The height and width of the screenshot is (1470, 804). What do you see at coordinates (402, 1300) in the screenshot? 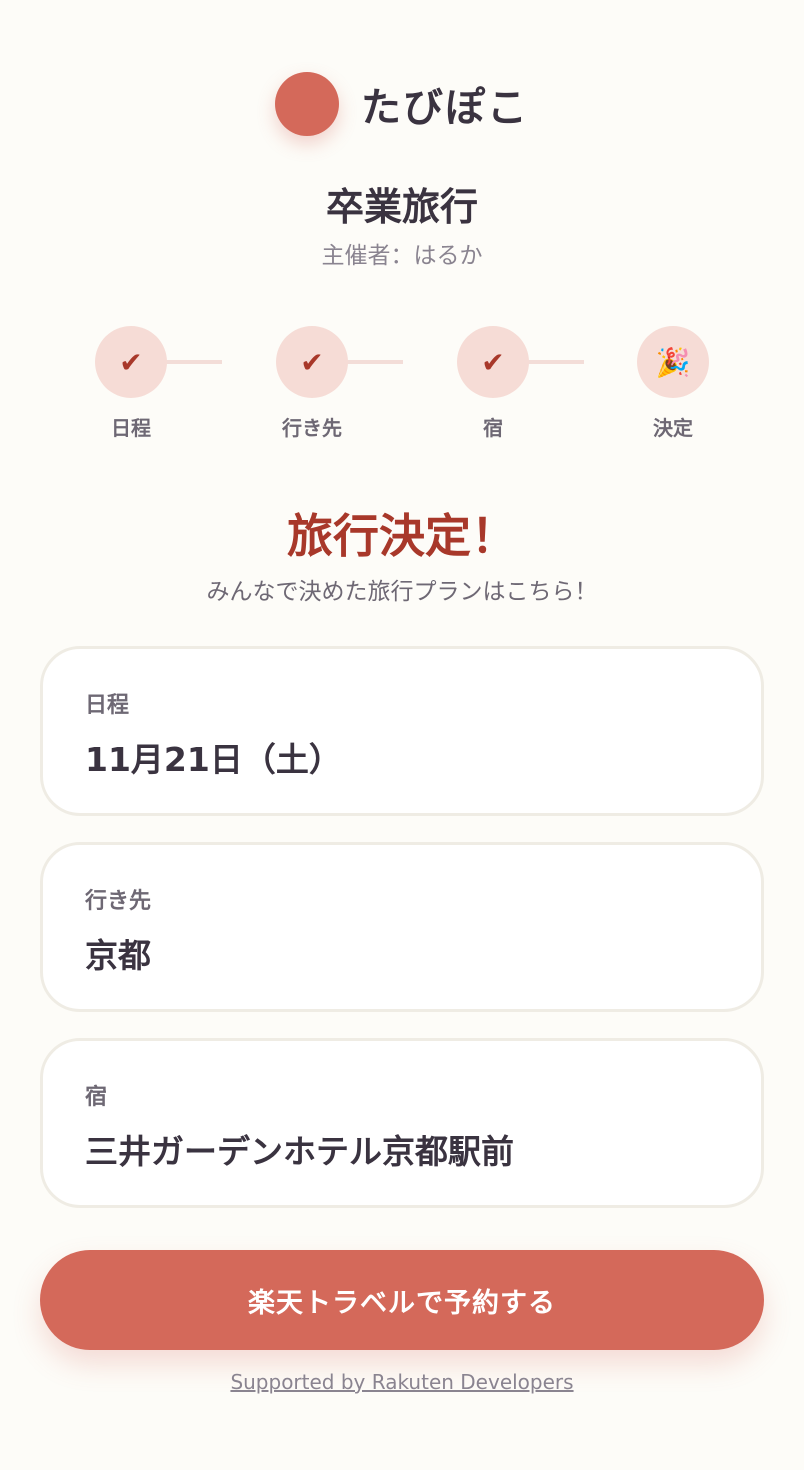
I see `book-rakuten-travel-button: 楽天トラベルで予約する` at bounding box center [402, 1300].